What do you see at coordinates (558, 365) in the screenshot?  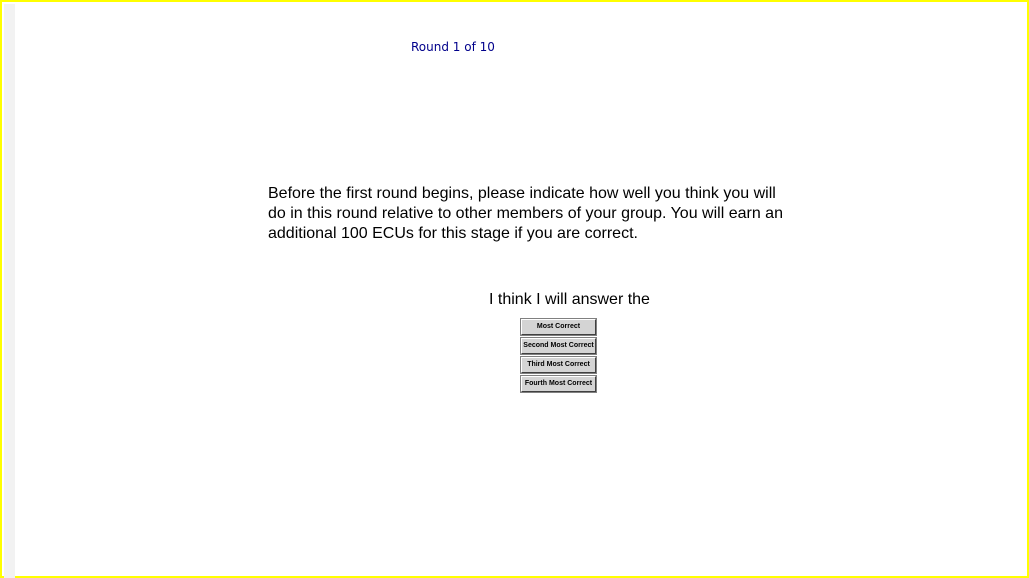 I see `third-most-correct-button: Third Most Correct` at bounding box center [558, 365].